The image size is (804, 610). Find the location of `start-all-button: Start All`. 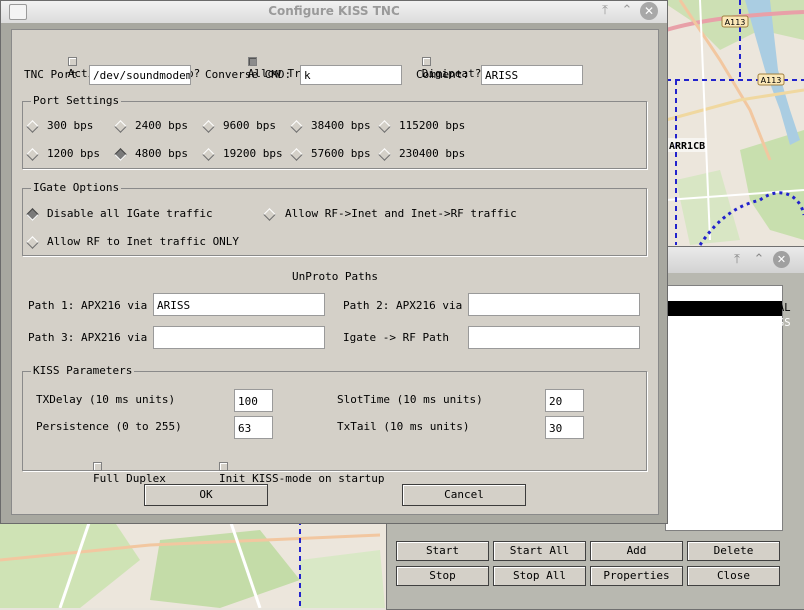

start-all-button: Start All is located at coordinates (539, 551).